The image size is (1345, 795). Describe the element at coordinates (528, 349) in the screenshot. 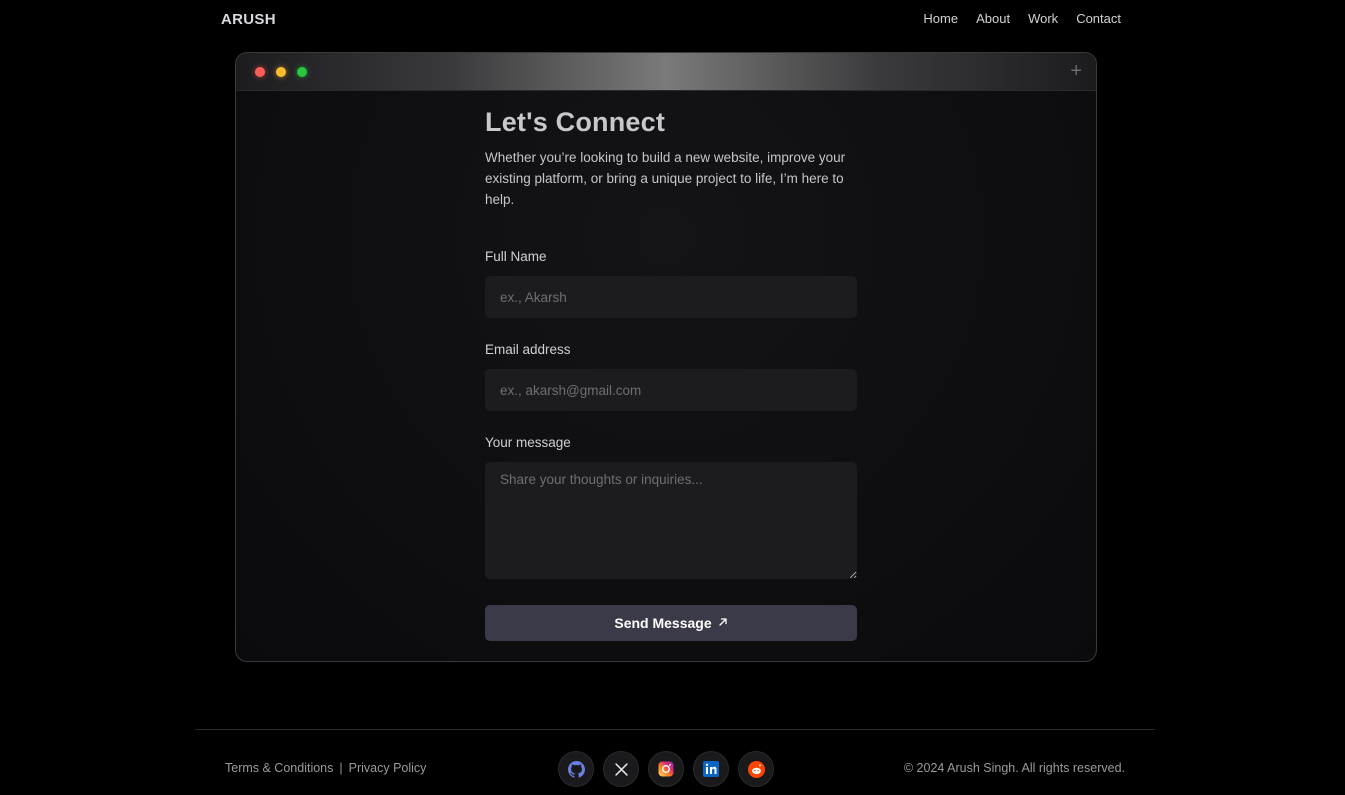

I see `email-label: Email address` at that location.